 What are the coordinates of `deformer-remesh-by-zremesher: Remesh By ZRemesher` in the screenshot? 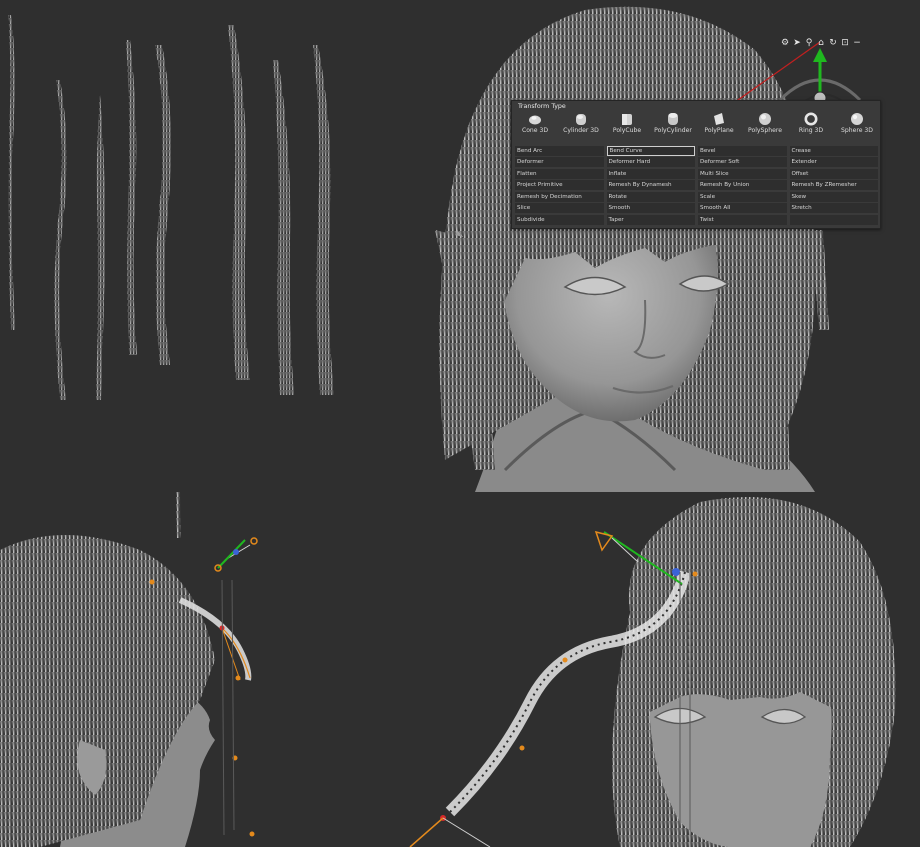 It's located at (833, 185).